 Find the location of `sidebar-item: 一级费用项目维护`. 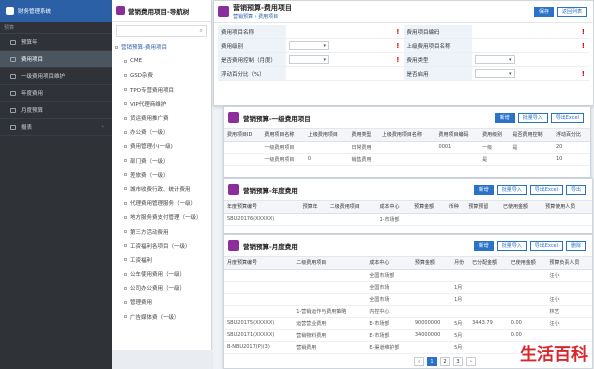

sidebar-item: 一级费用项目维护 is located at coordinates (56, 76).